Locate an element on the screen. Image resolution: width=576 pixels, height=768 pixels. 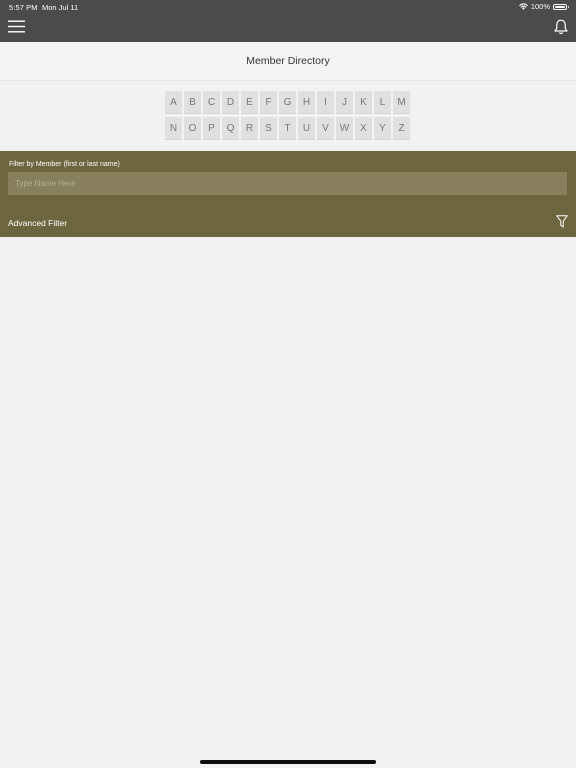
status-date: Mon Jul 11 is located at coordinates (60, 7).